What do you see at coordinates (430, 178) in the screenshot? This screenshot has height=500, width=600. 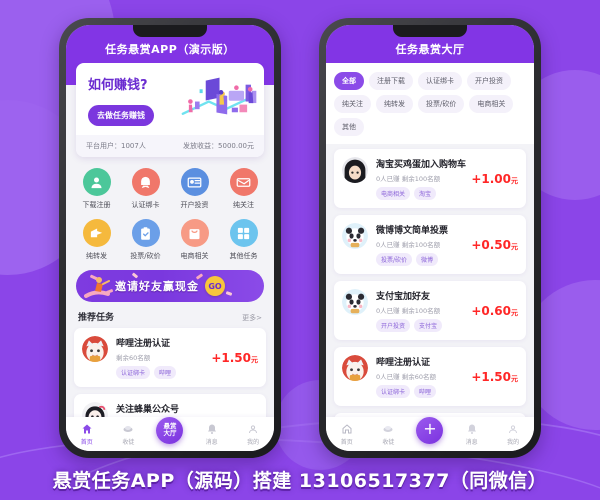 I see `task-row: 淘宝买鸡蛋加入购物车 0人已赚 剩余100名额 电商相关 淘宝 +1.00元` at bounding box center [430, 178].